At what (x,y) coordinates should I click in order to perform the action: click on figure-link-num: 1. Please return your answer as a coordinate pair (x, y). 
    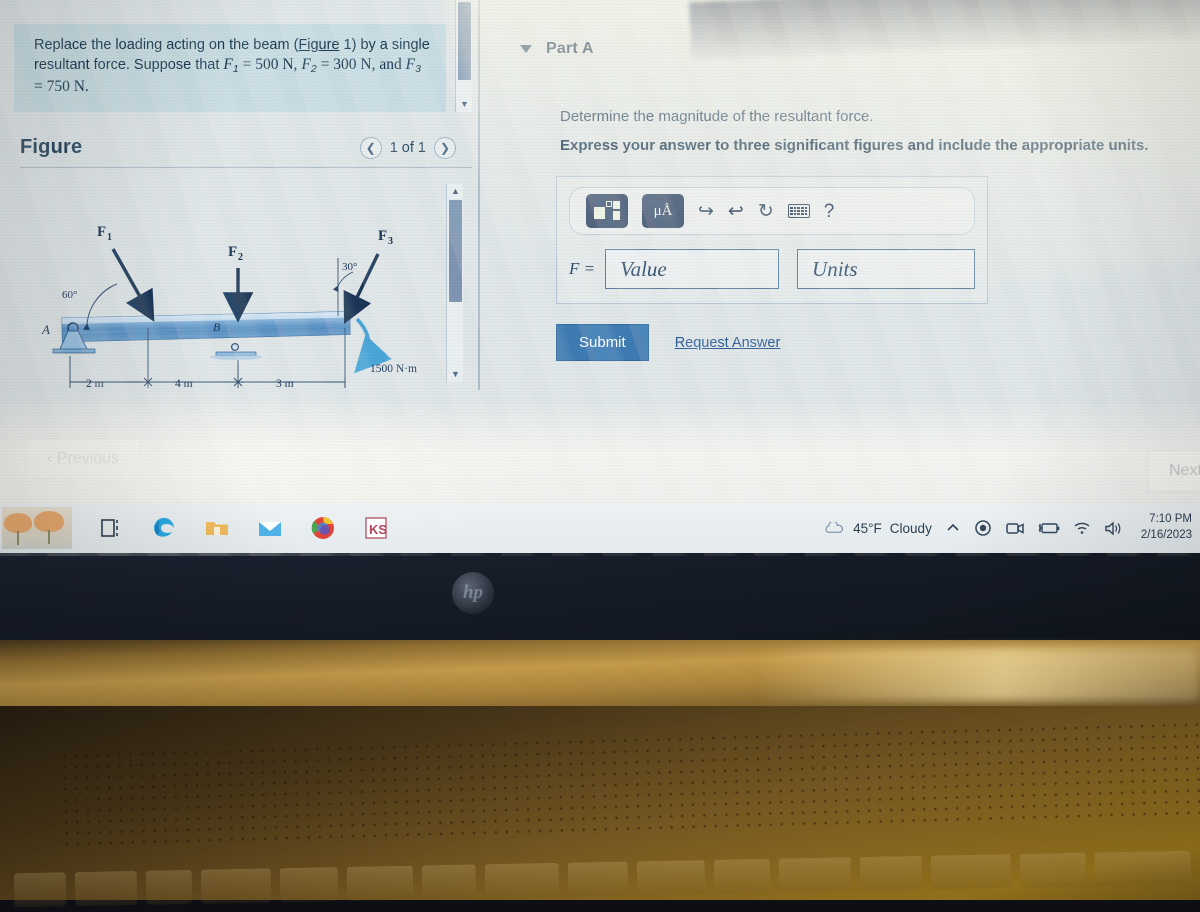
    Looking at the image, I should click on (345, 45).